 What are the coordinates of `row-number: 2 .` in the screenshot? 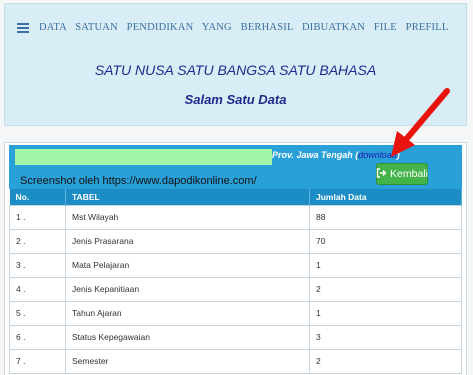 It's located at (37, 241).